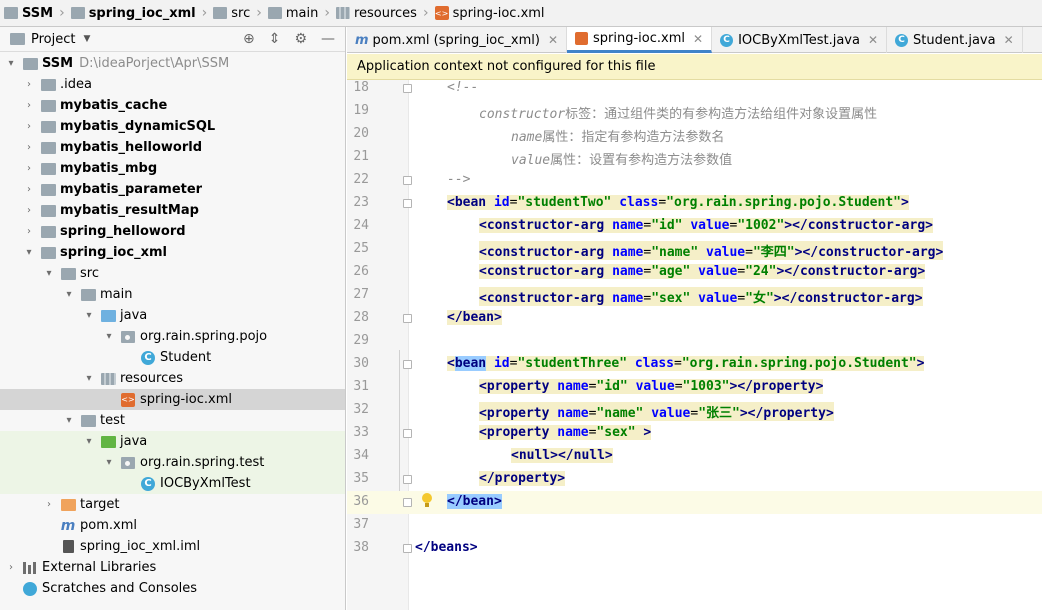  Describe the element at coordinates (172, 252) in the screenshot. I see `tree-item-spring-ioc-xml: ▾ spring_ioc_xml` at that location.